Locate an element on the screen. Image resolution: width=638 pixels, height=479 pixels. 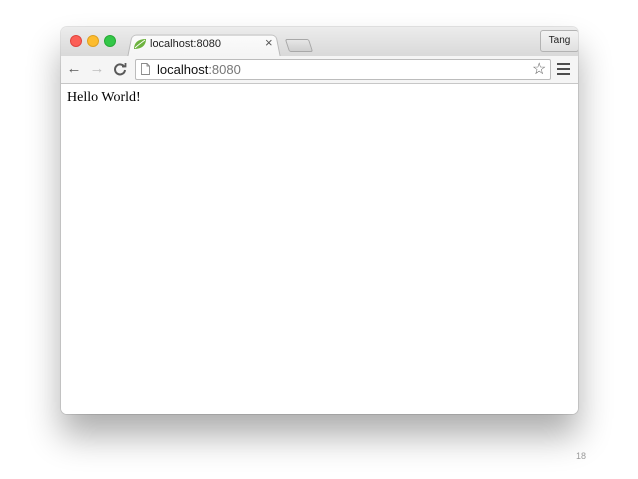
title-bar: localhost:8080 × Tang is located at coordinates (319, 42).